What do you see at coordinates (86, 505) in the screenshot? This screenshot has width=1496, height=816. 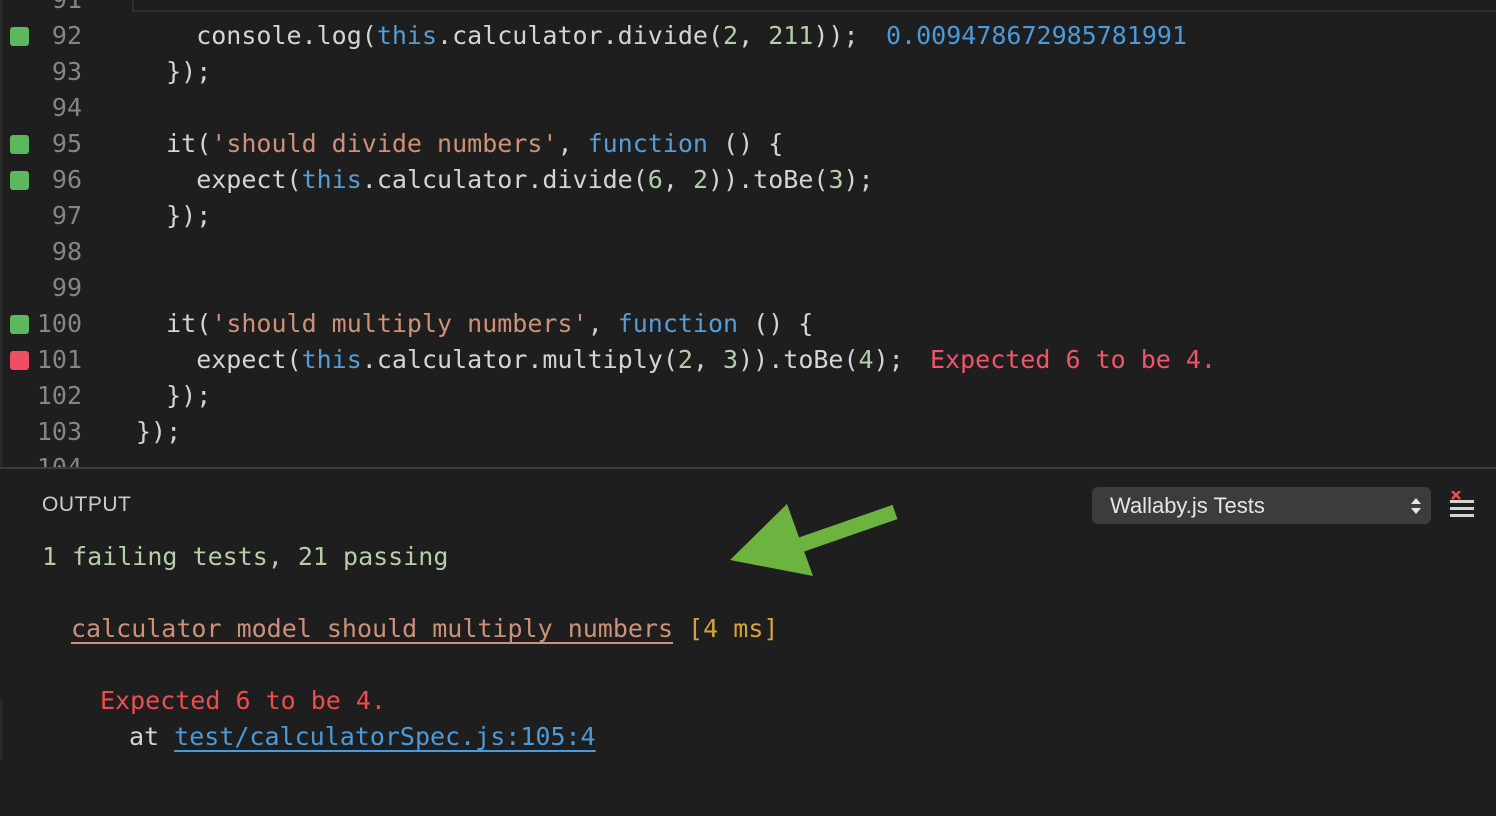 I see `panel-title: OUTPUT` at bounding box center [86, 505].